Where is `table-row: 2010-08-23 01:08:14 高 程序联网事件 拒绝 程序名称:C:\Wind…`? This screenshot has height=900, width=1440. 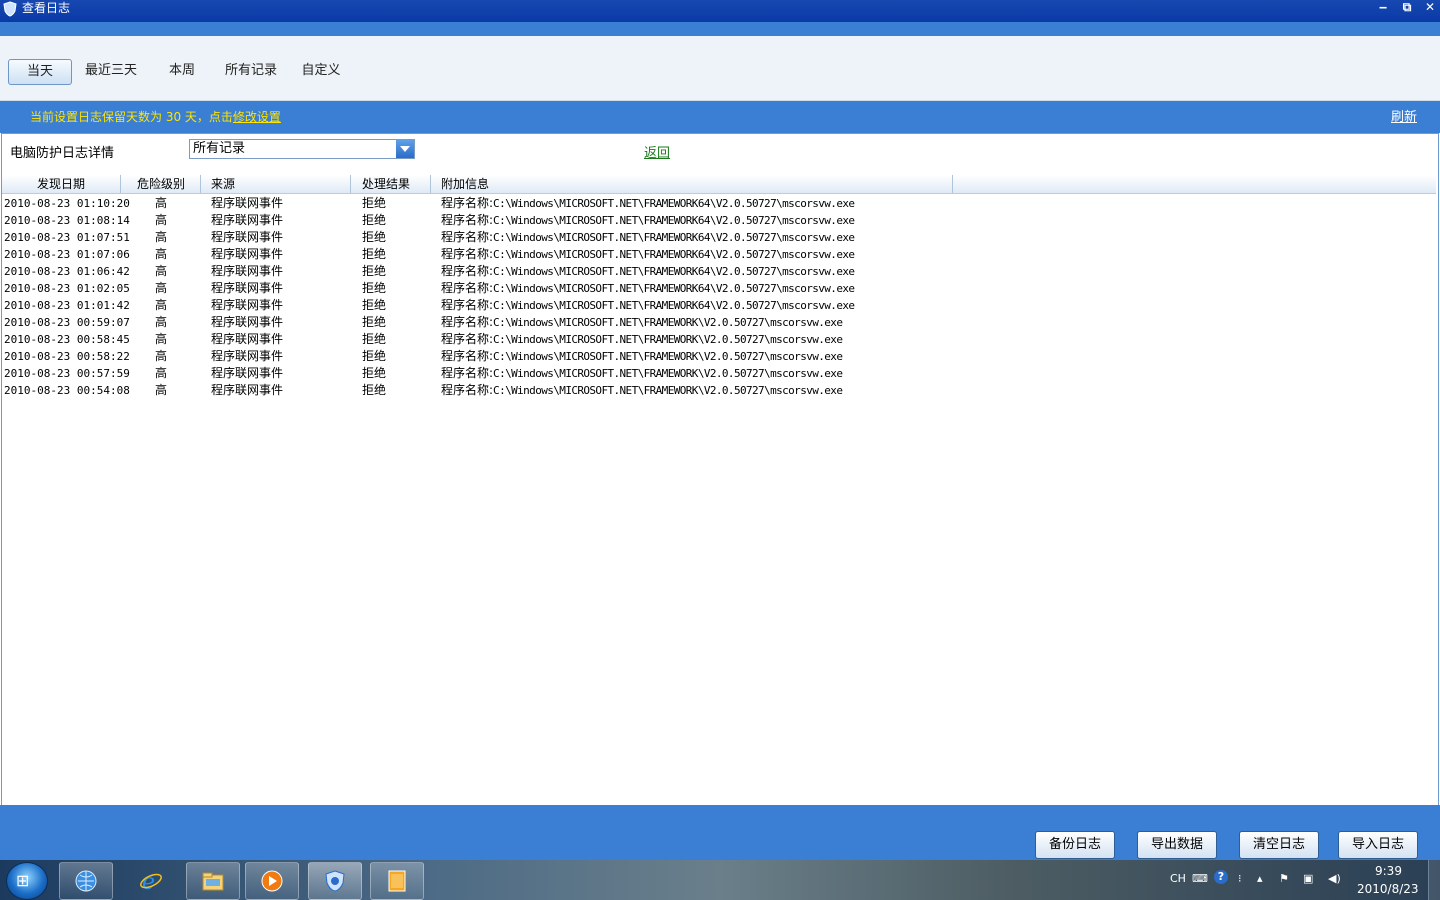
table-row: 2010-08-23 01:08:14 高 程序联网事件 拒绝 程序名称:C:\Wind… is located at coordinates (719, 220).